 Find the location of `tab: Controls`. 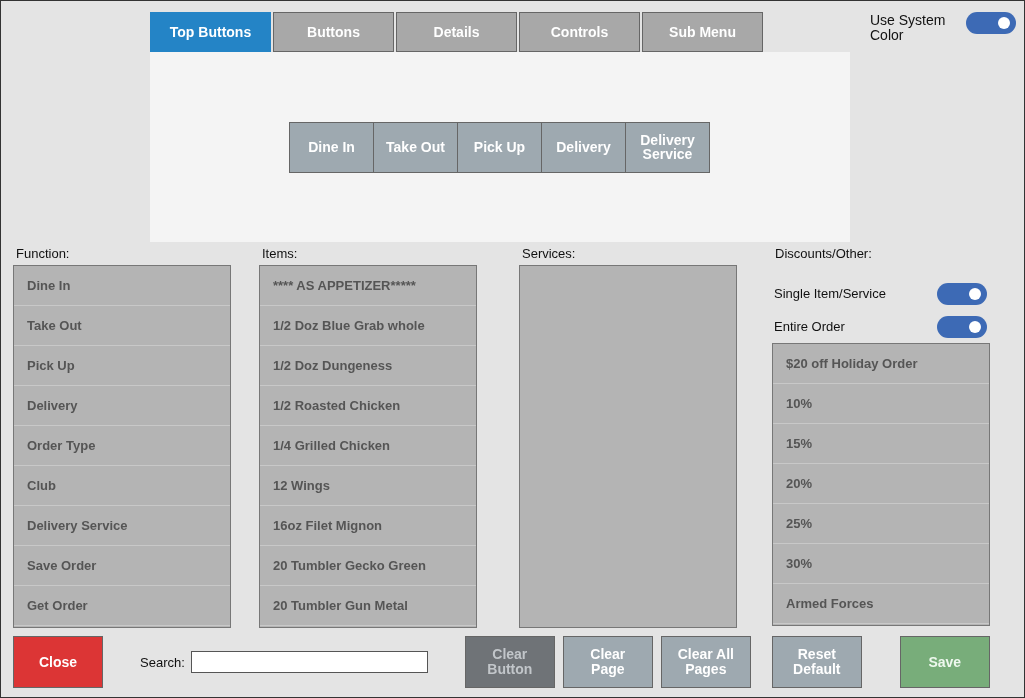

tab: Controls is located at coordinates (579, 32).